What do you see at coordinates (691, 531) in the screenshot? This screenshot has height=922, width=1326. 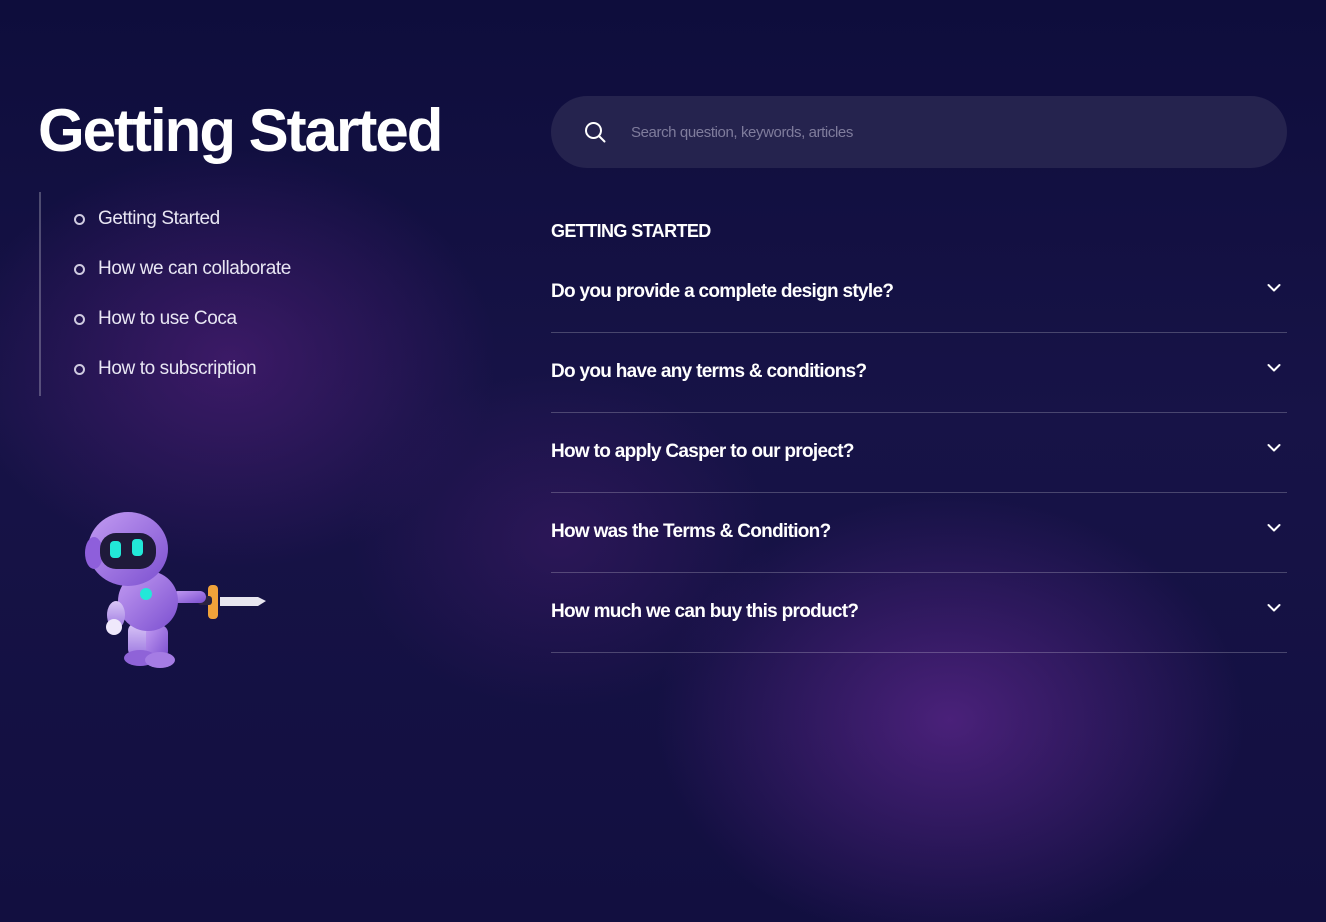 I see `faq-question: How was the Terms & Condition?` at bounding box center [691, 531].